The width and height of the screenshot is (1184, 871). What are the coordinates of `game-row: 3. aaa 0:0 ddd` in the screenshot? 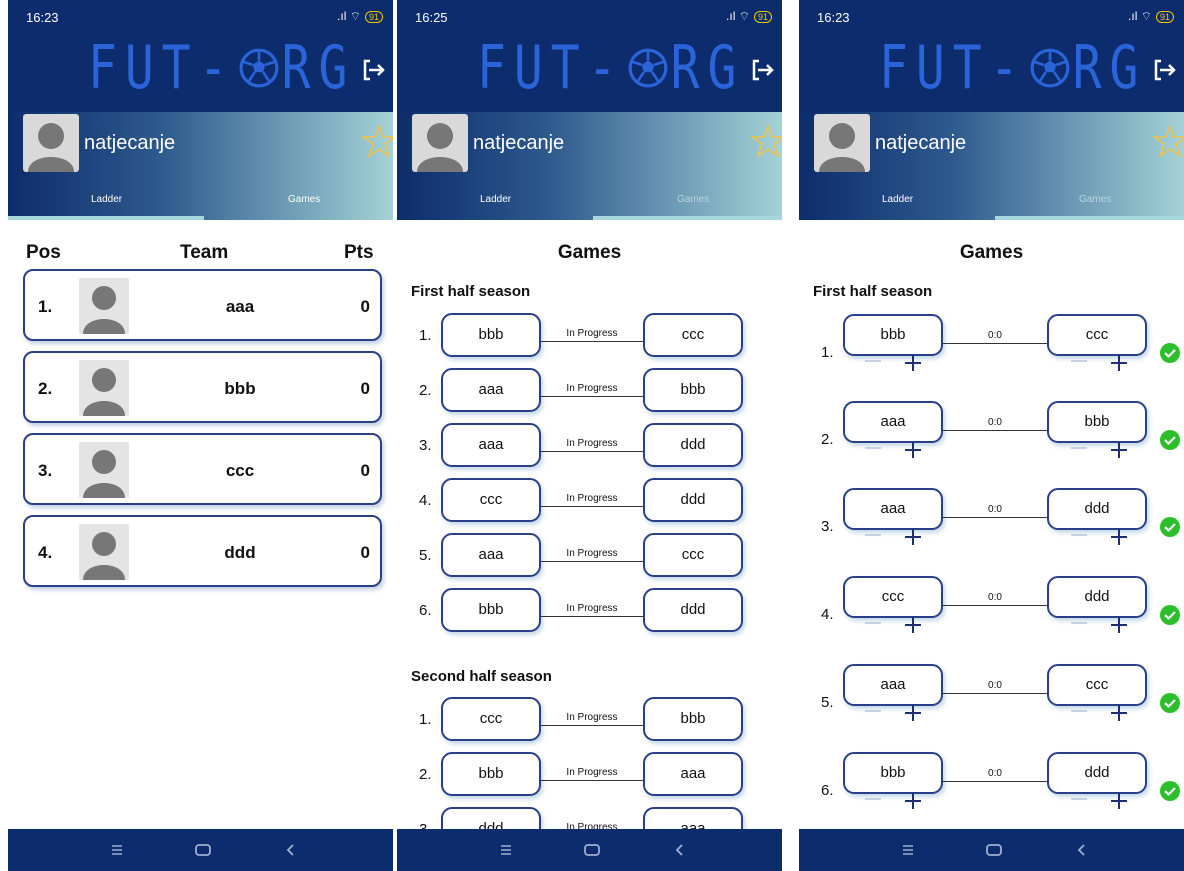 It's located at (991, 523).